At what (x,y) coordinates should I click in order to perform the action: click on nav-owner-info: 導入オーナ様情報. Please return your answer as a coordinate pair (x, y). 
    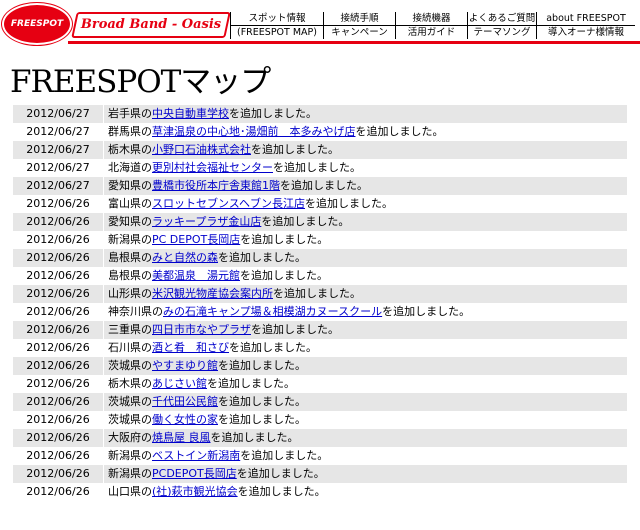
    Looking at the image, I should click on (585, 32).